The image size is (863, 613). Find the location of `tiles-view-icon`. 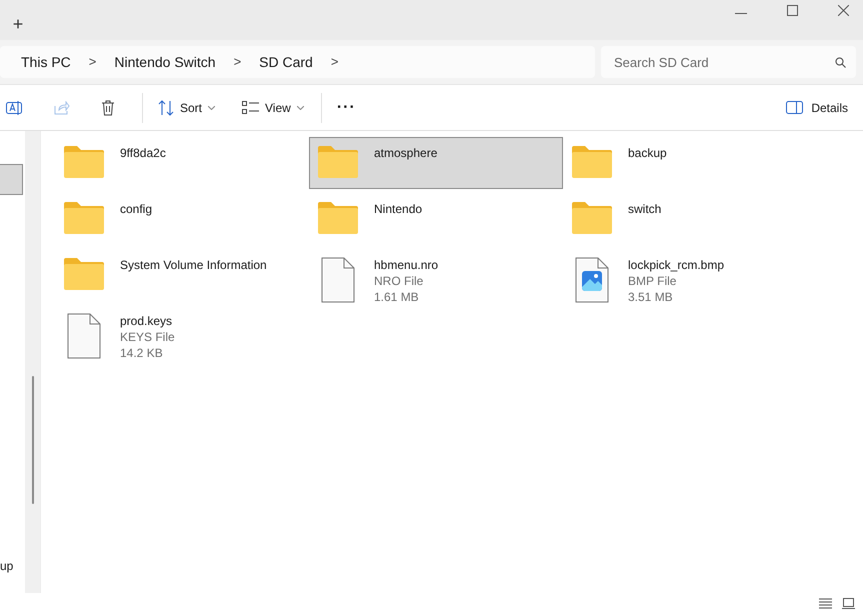

tiles-view-icon is located at coordinates (848, 603).